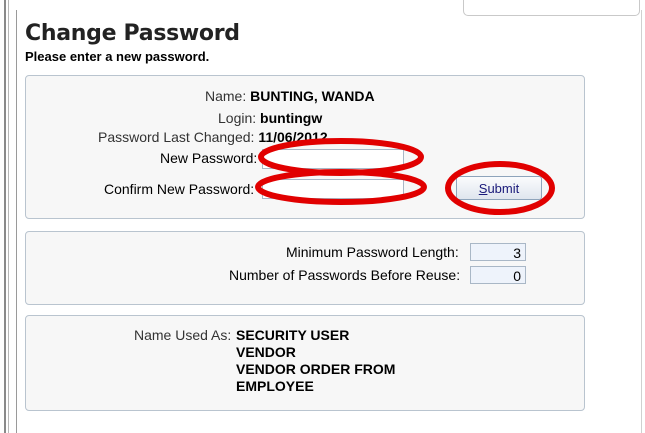  Describe the element at coordinates (316, 369) in the screenshot. I see `role-item: VENDOR ORDER FROM` at that location.